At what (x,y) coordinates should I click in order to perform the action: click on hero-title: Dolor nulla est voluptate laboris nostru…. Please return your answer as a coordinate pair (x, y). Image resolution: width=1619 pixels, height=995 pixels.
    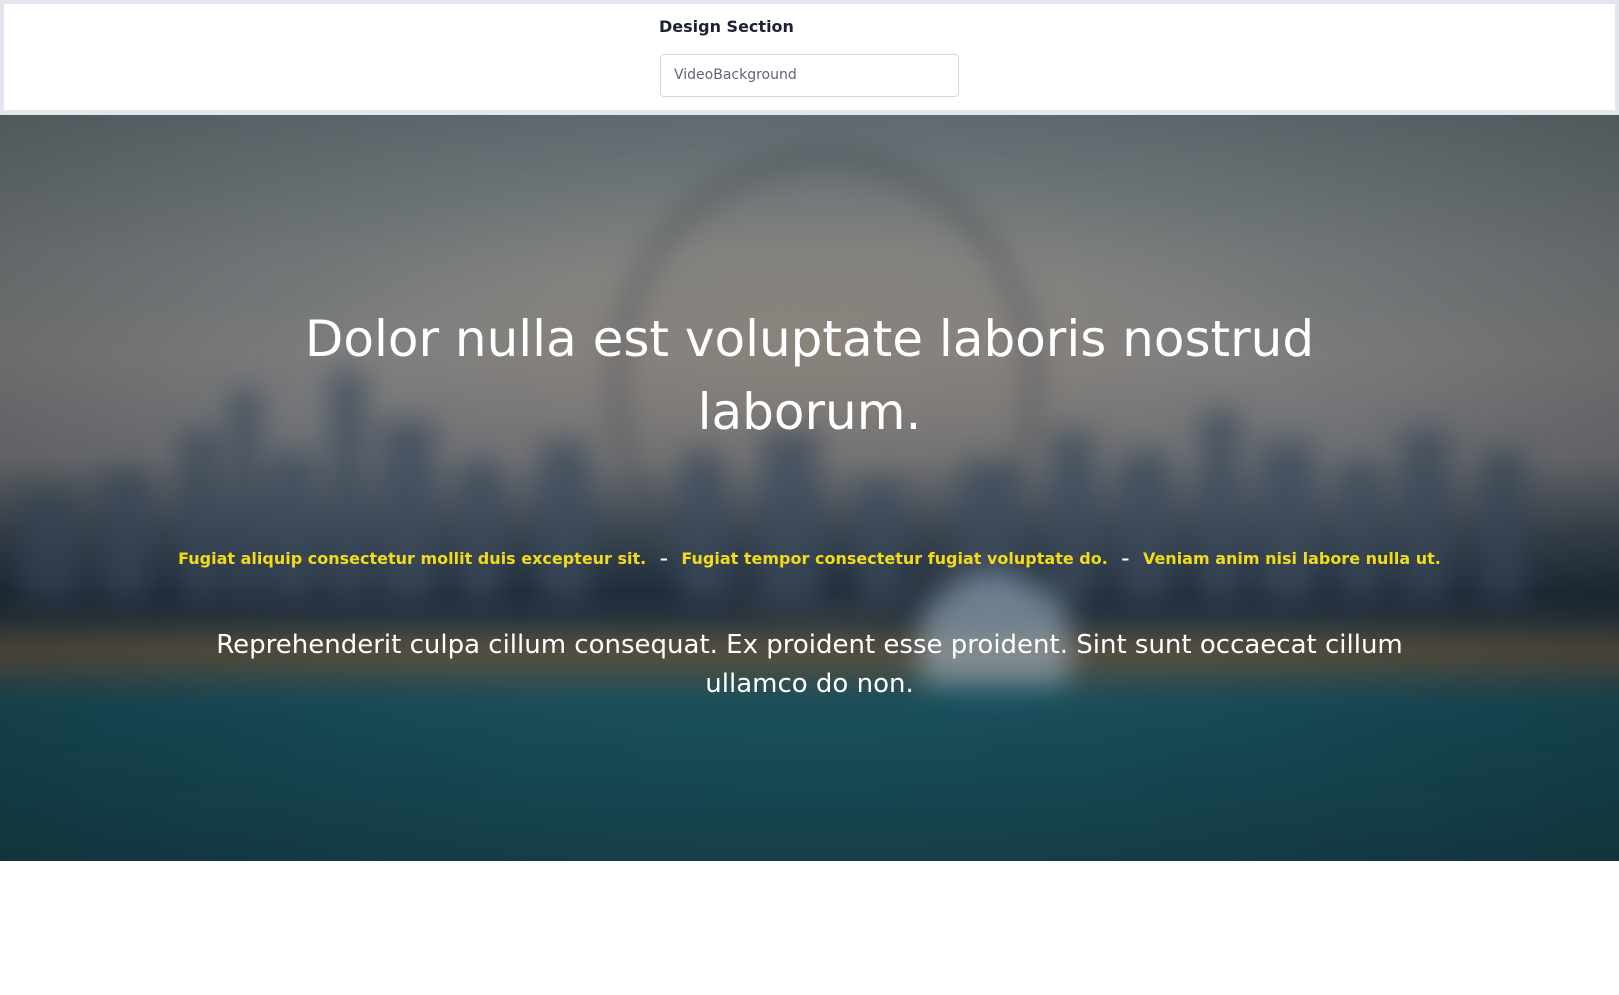
    Looking at the image, I should click on (809, 375).